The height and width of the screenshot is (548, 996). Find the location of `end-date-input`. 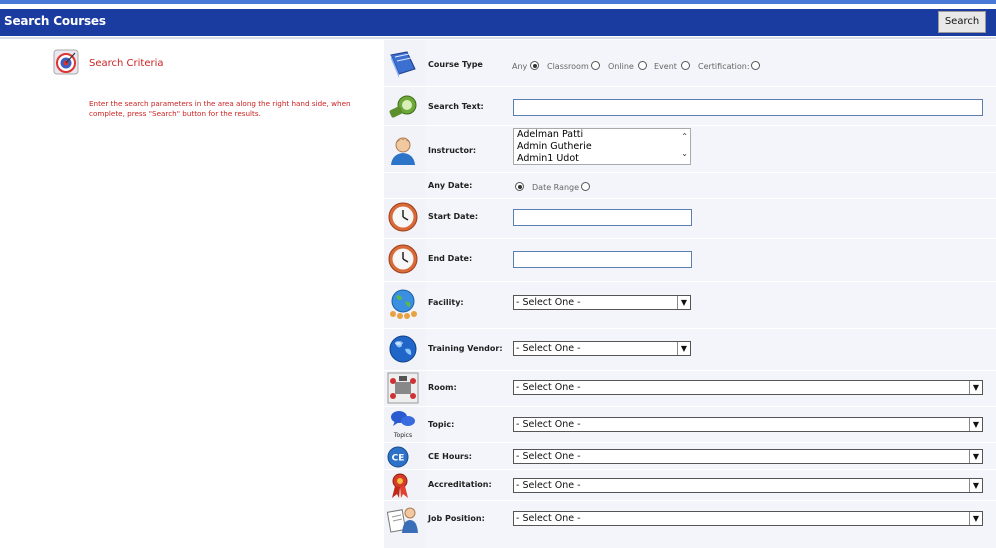

end-date-input is located at coordinates (602, 259).